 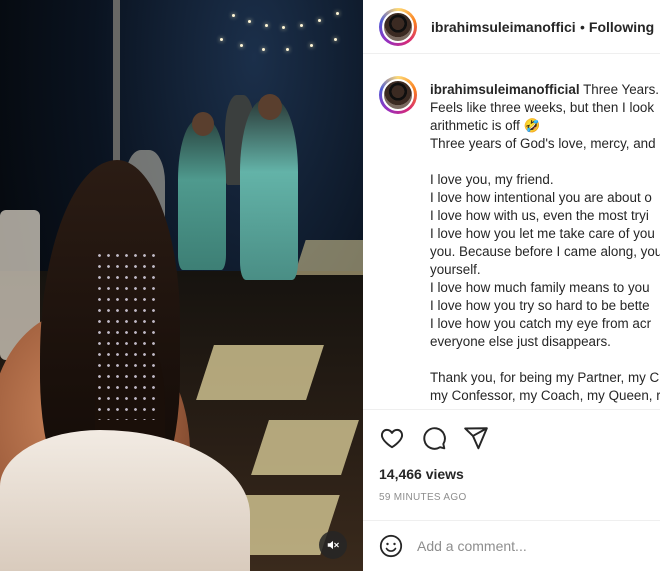 I want to click on author-username: ibrahimsuleimanofficial, so click(x=503, y=27).